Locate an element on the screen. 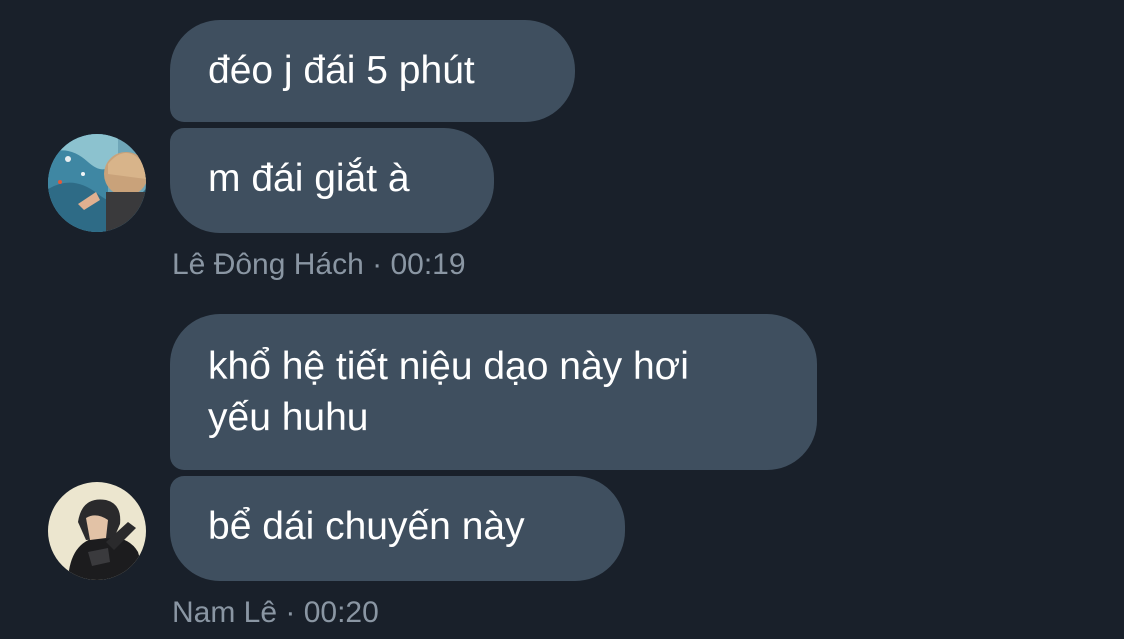 The width and height of the screenshot is (1124, 639). message-time: 00:20 is located at coordinates (341, 612).